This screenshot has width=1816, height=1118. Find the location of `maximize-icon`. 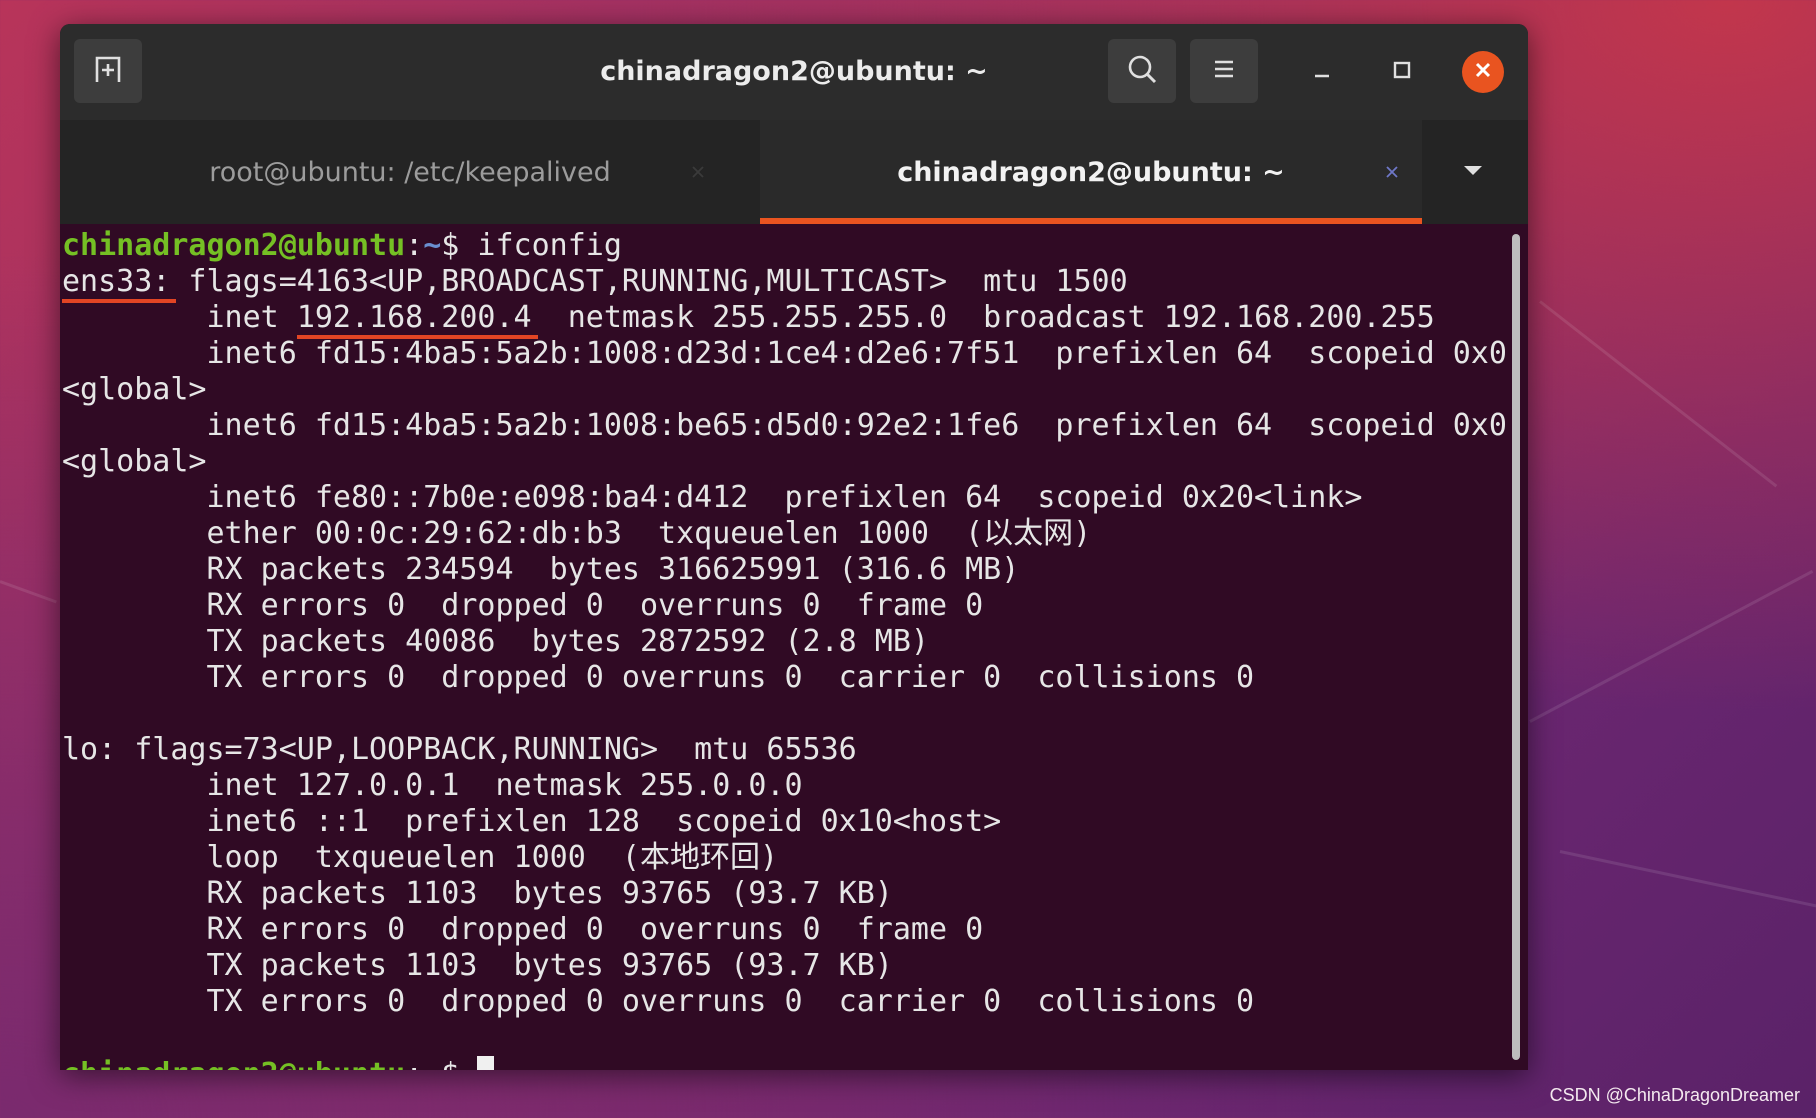

maximize-icon is located at coordinates (1402, 72).